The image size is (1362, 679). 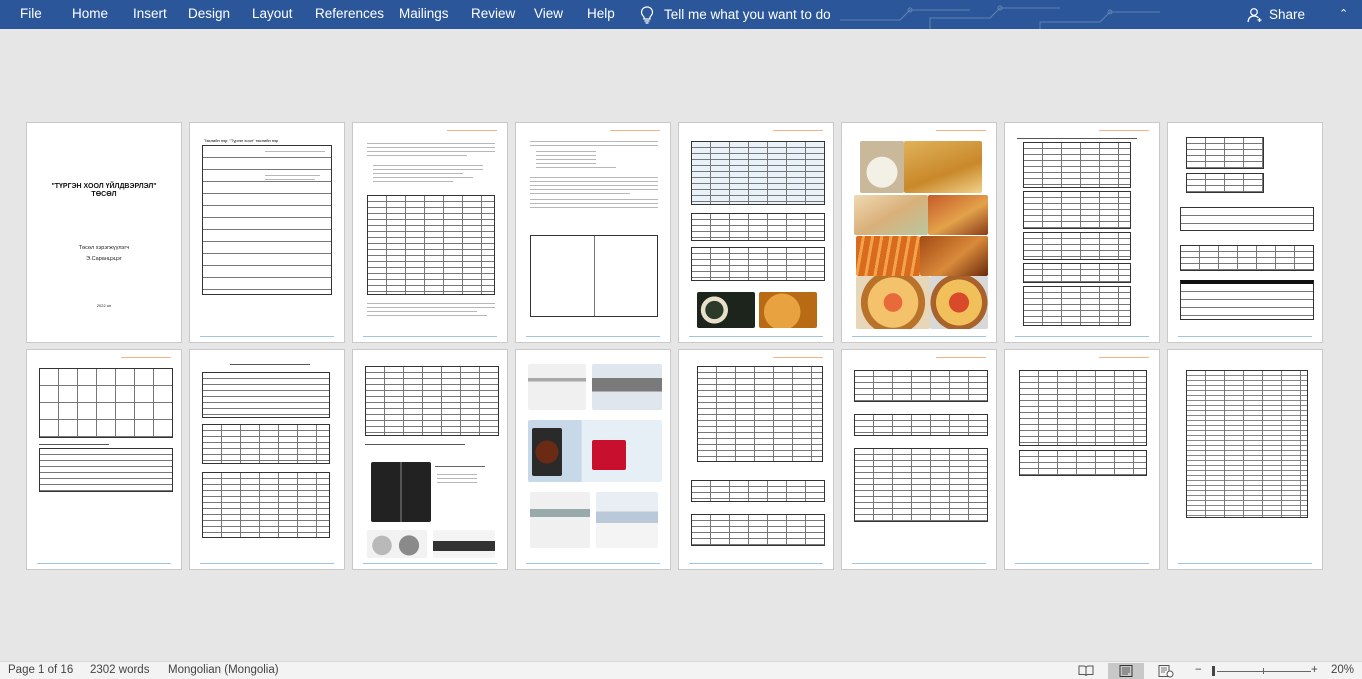 I want to click on equipment-table, so click(x=1247, y=219).